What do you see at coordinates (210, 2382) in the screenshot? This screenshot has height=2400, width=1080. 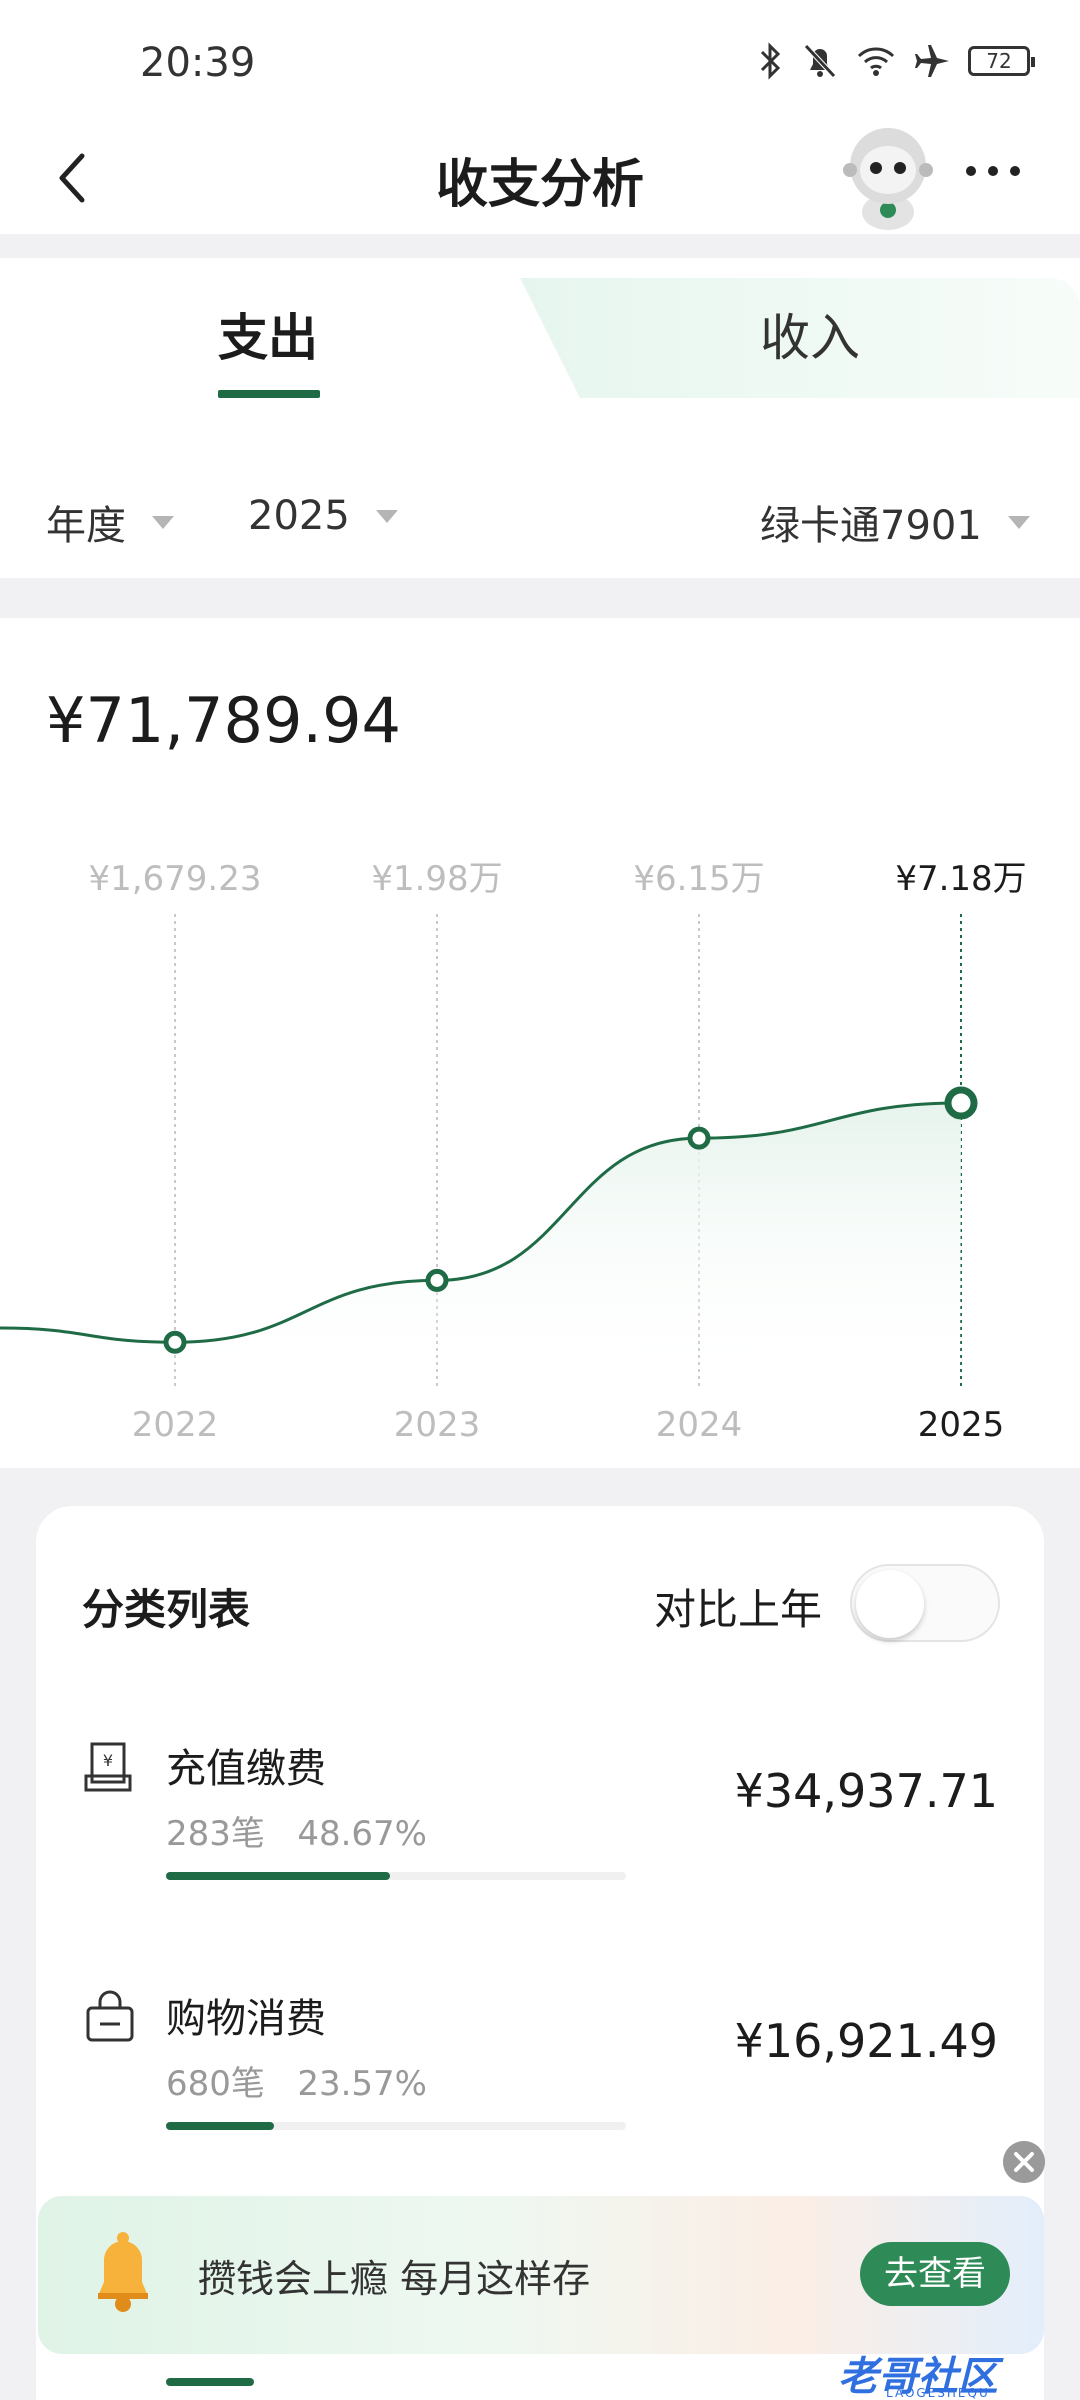 I see `category-progress-fill-partial` at bounding box center [210, 2382].